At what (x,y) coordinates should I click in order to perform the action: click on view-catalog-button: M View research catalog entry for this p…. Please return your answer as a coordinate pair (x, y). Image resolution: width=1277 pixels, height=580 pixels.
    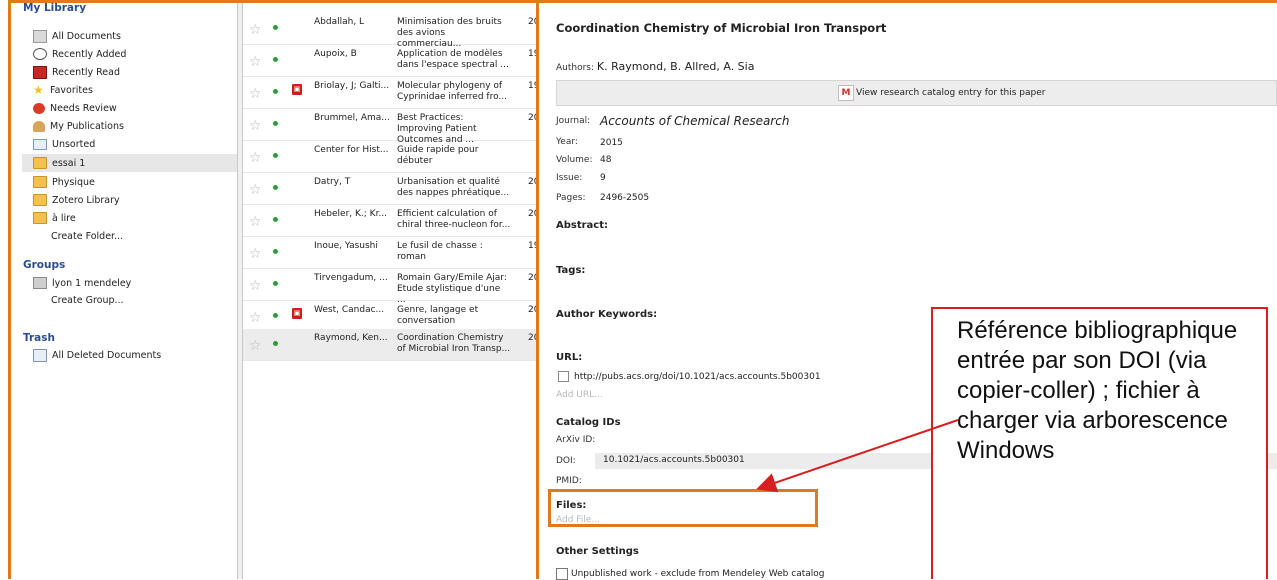
    Looking at the image, I should click on (916, 93).